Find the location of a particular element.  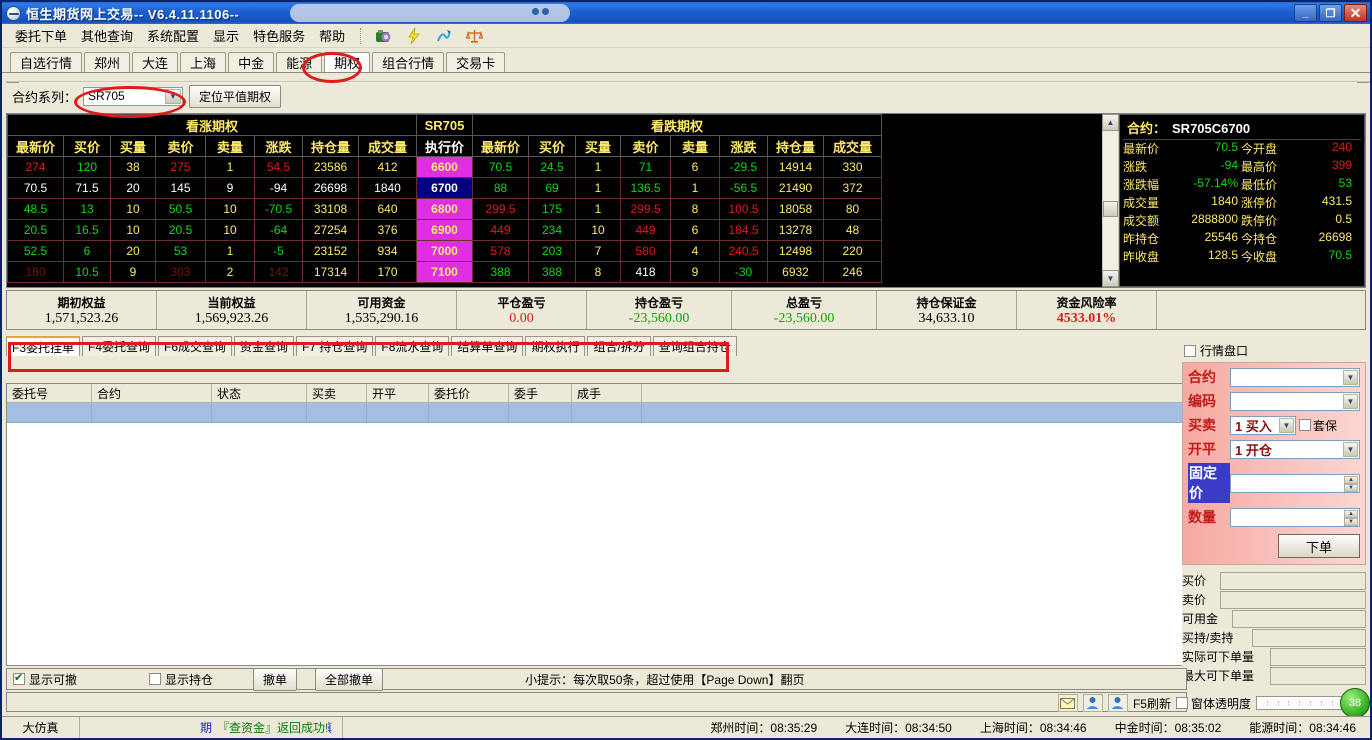

order-col-header: 买卖 is located at coordinates (337, 393).